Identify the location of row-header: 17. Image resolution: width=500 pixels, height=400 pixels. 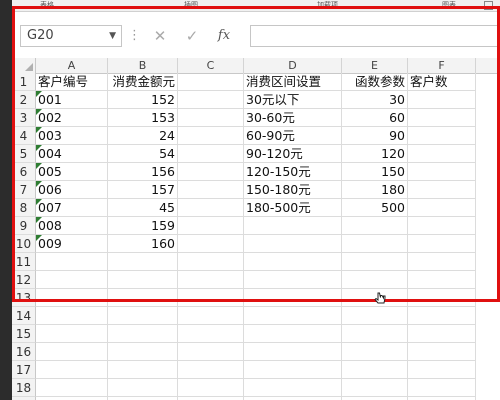
(24, 370).